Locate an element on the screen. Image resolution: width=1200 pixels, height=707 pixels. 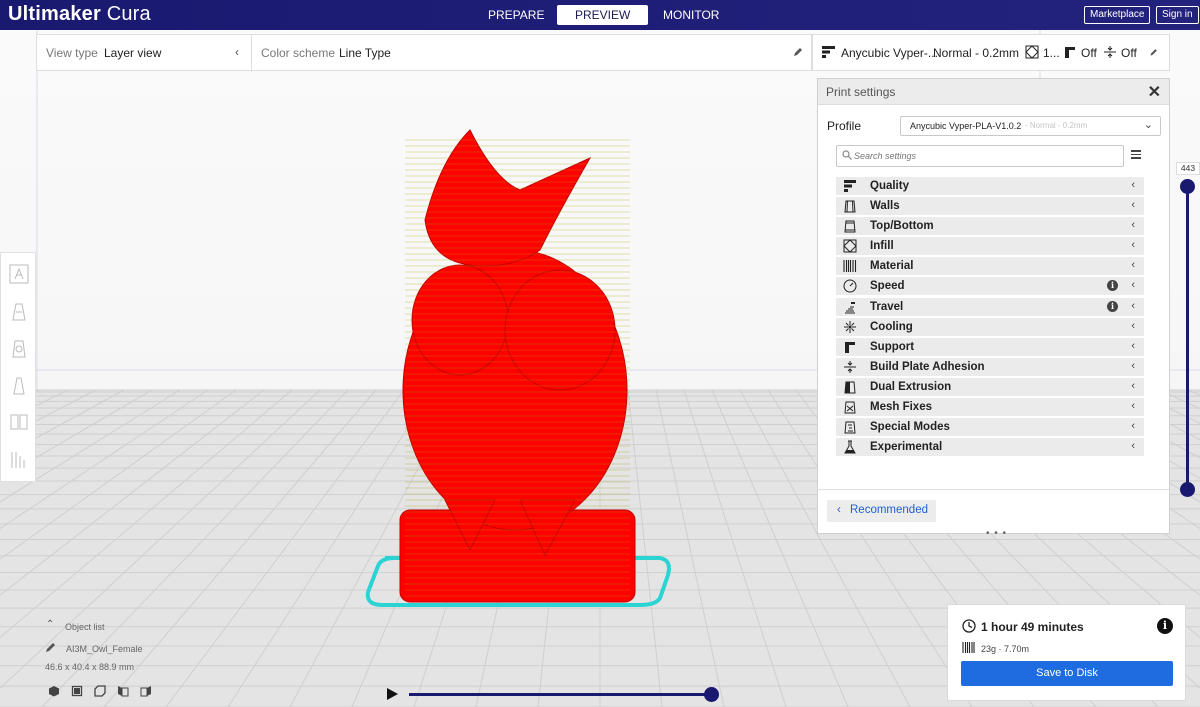
layer-slider-upper-handle is located at coordinates (1187, 186).